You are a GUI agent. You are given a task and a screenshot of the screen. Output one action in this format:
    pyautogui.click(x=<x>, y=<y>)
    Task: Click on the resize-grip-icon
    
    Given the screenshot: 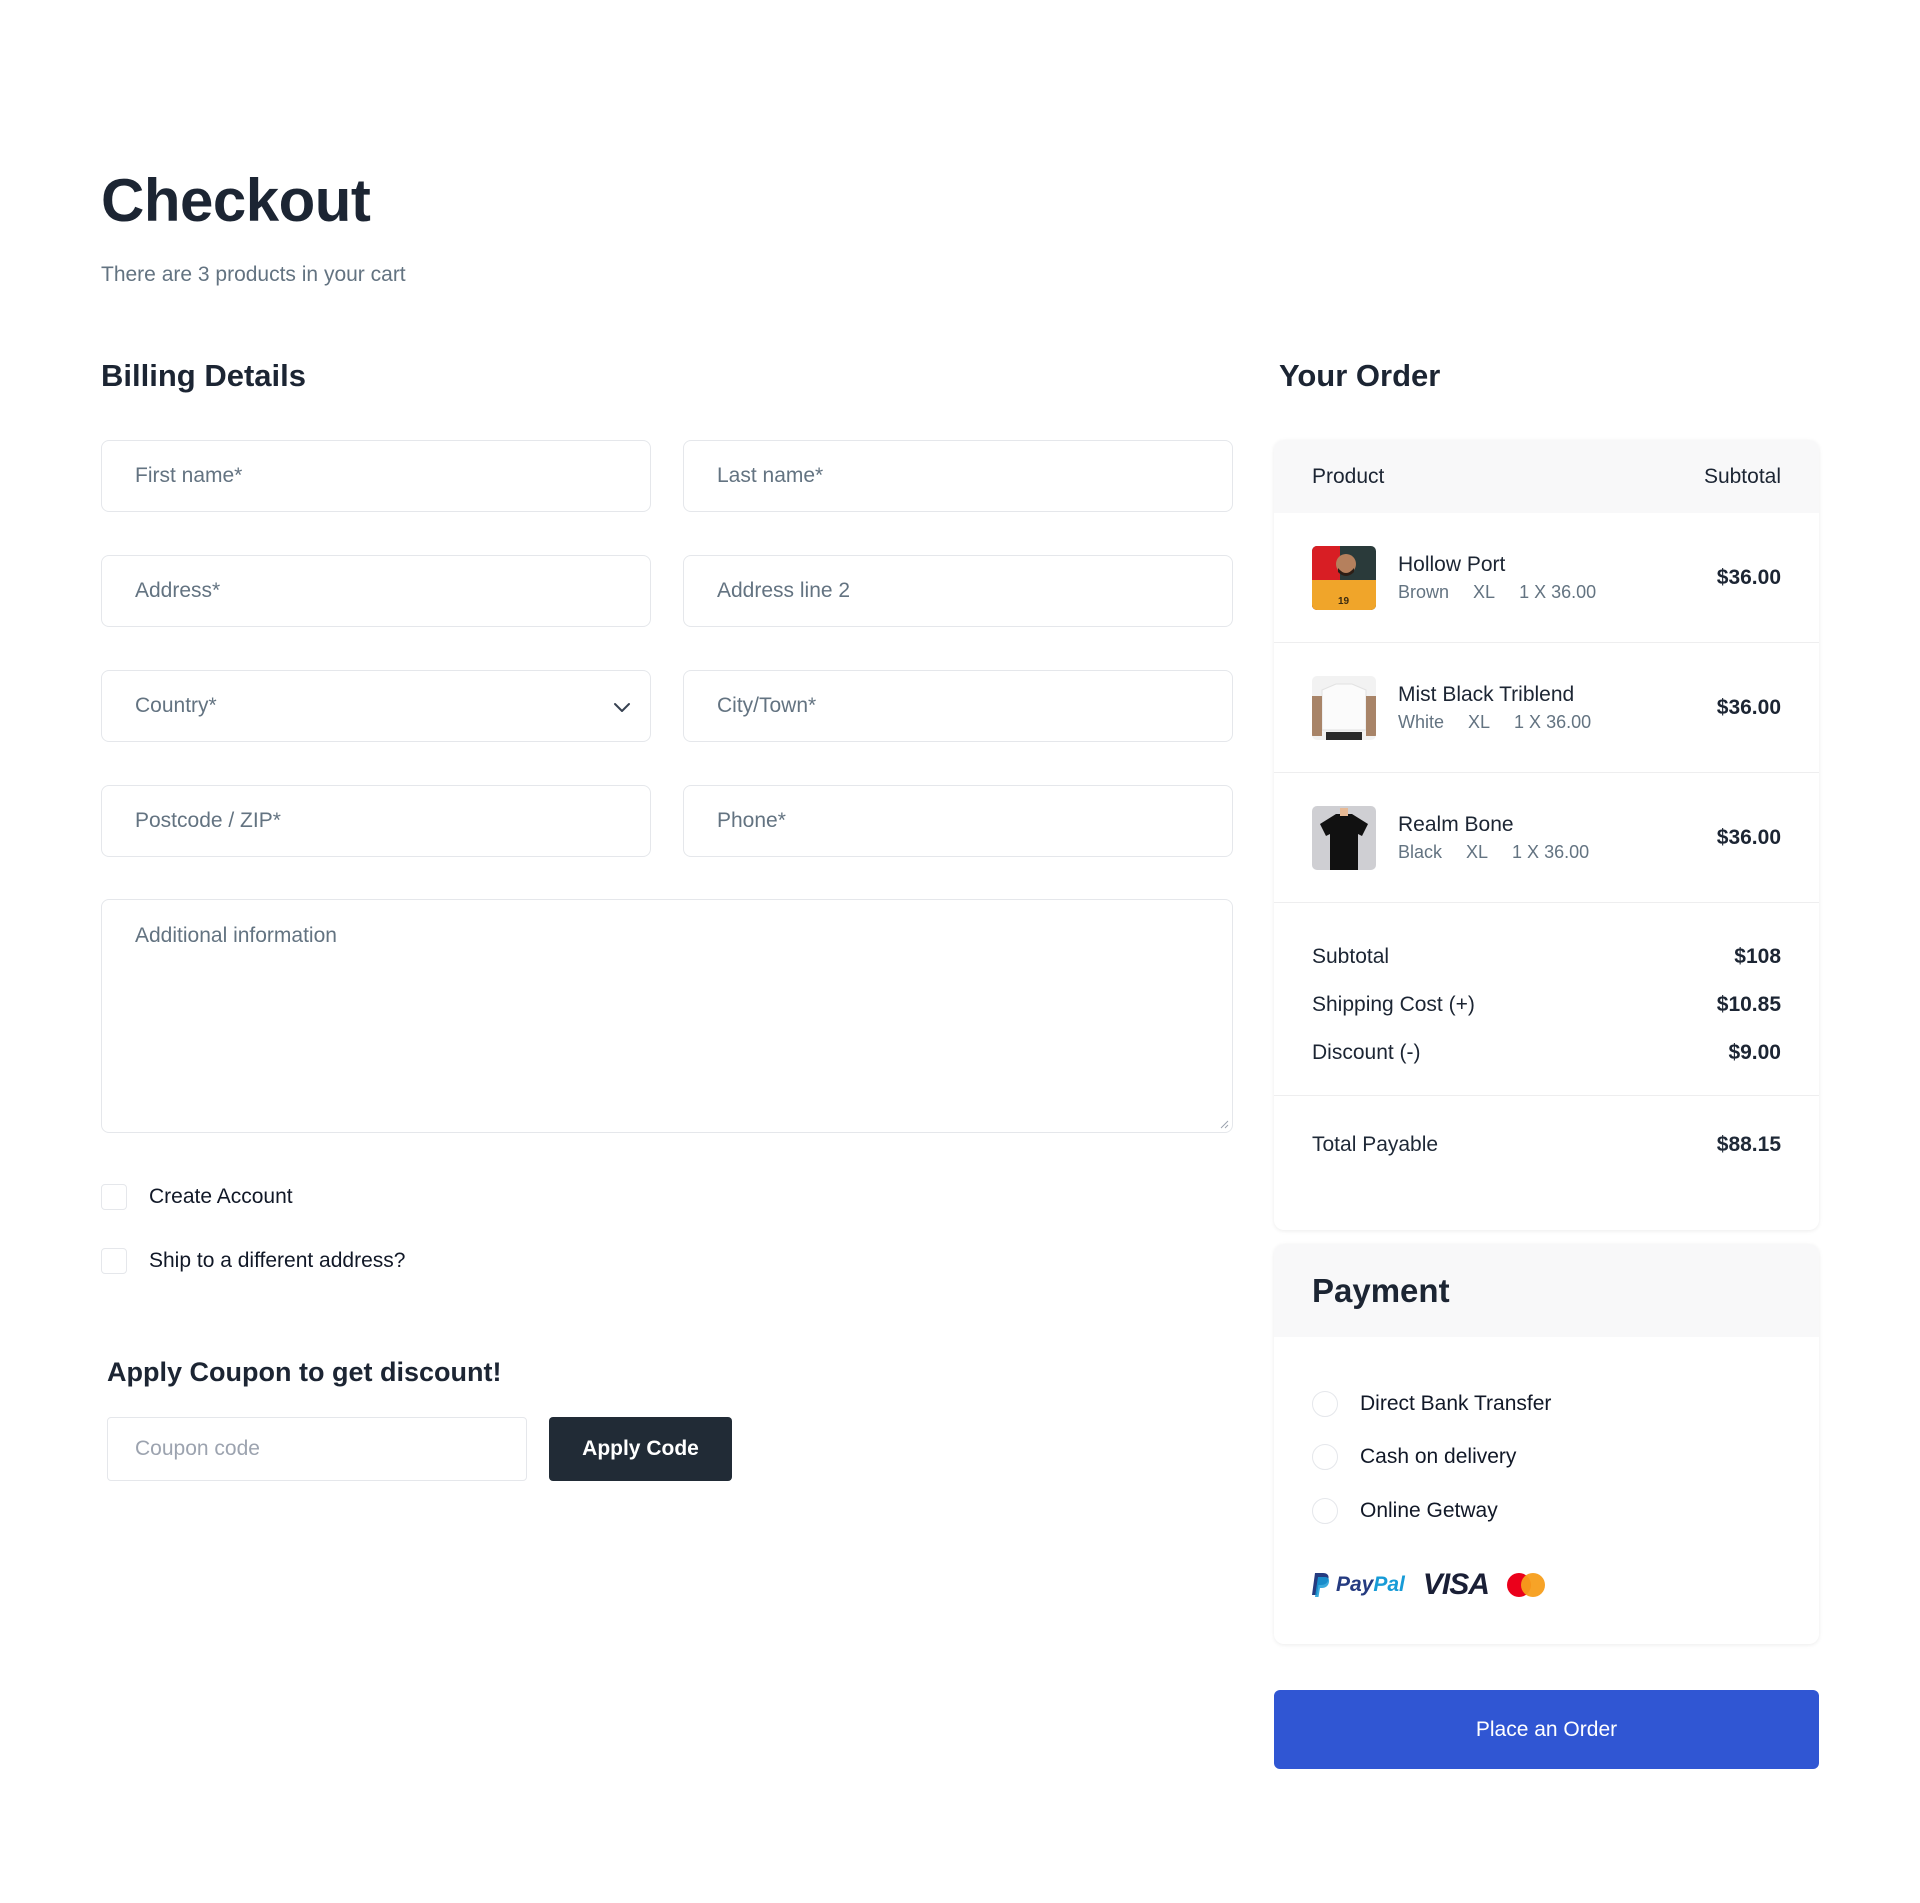 What is the action you would take?
    pyautogui.click(x=1224, y=1124)
    